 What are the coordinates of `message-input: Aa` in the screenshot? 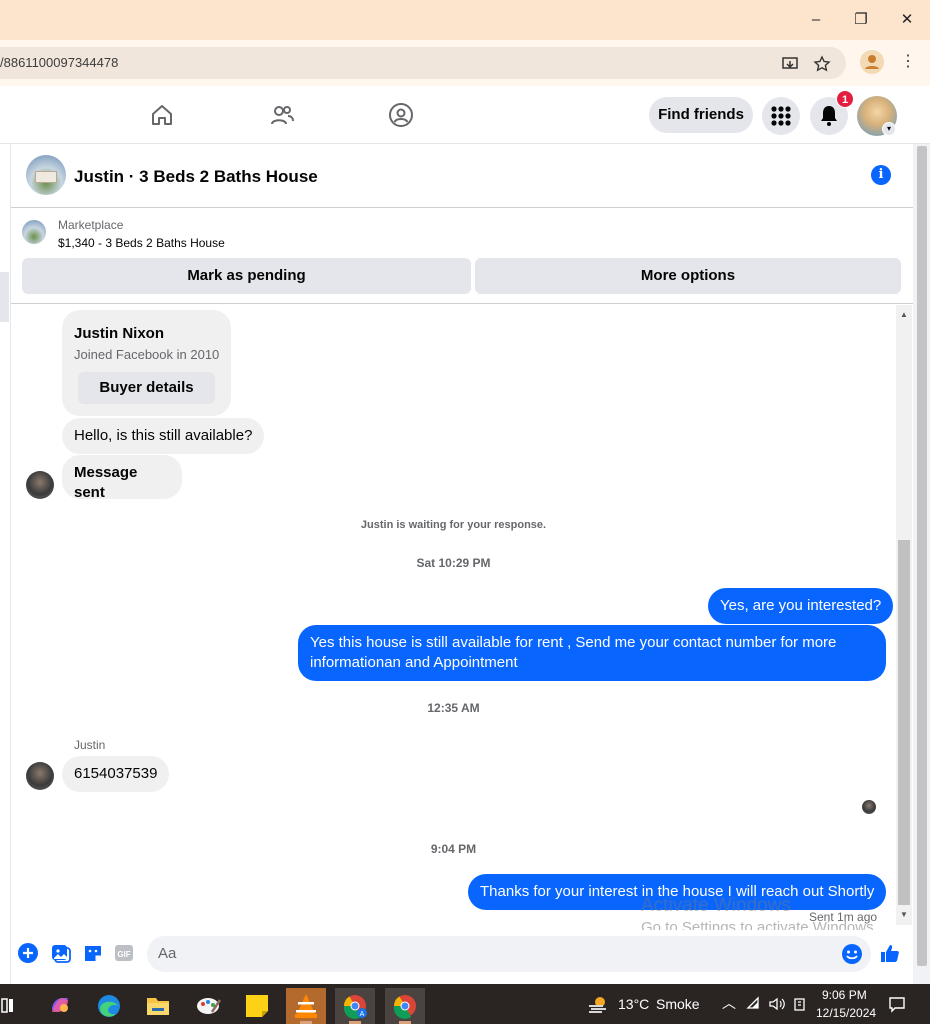 It's located at (509, 954).